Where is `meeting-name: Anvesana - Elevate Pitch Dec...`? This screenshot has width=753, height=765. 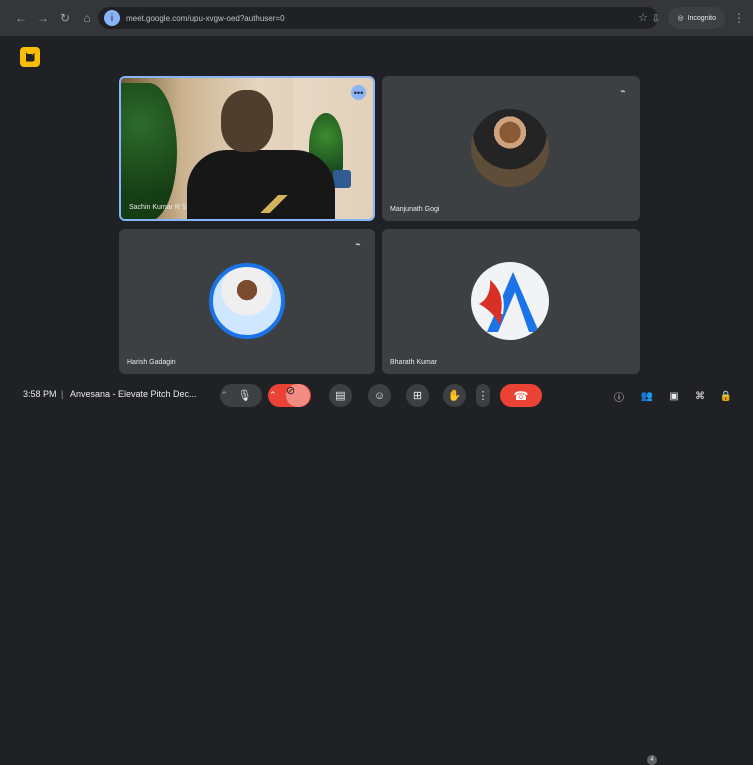 meeting-name: Anvesana - Elevate Pitch Dec... is located at coordinates (133, 394).